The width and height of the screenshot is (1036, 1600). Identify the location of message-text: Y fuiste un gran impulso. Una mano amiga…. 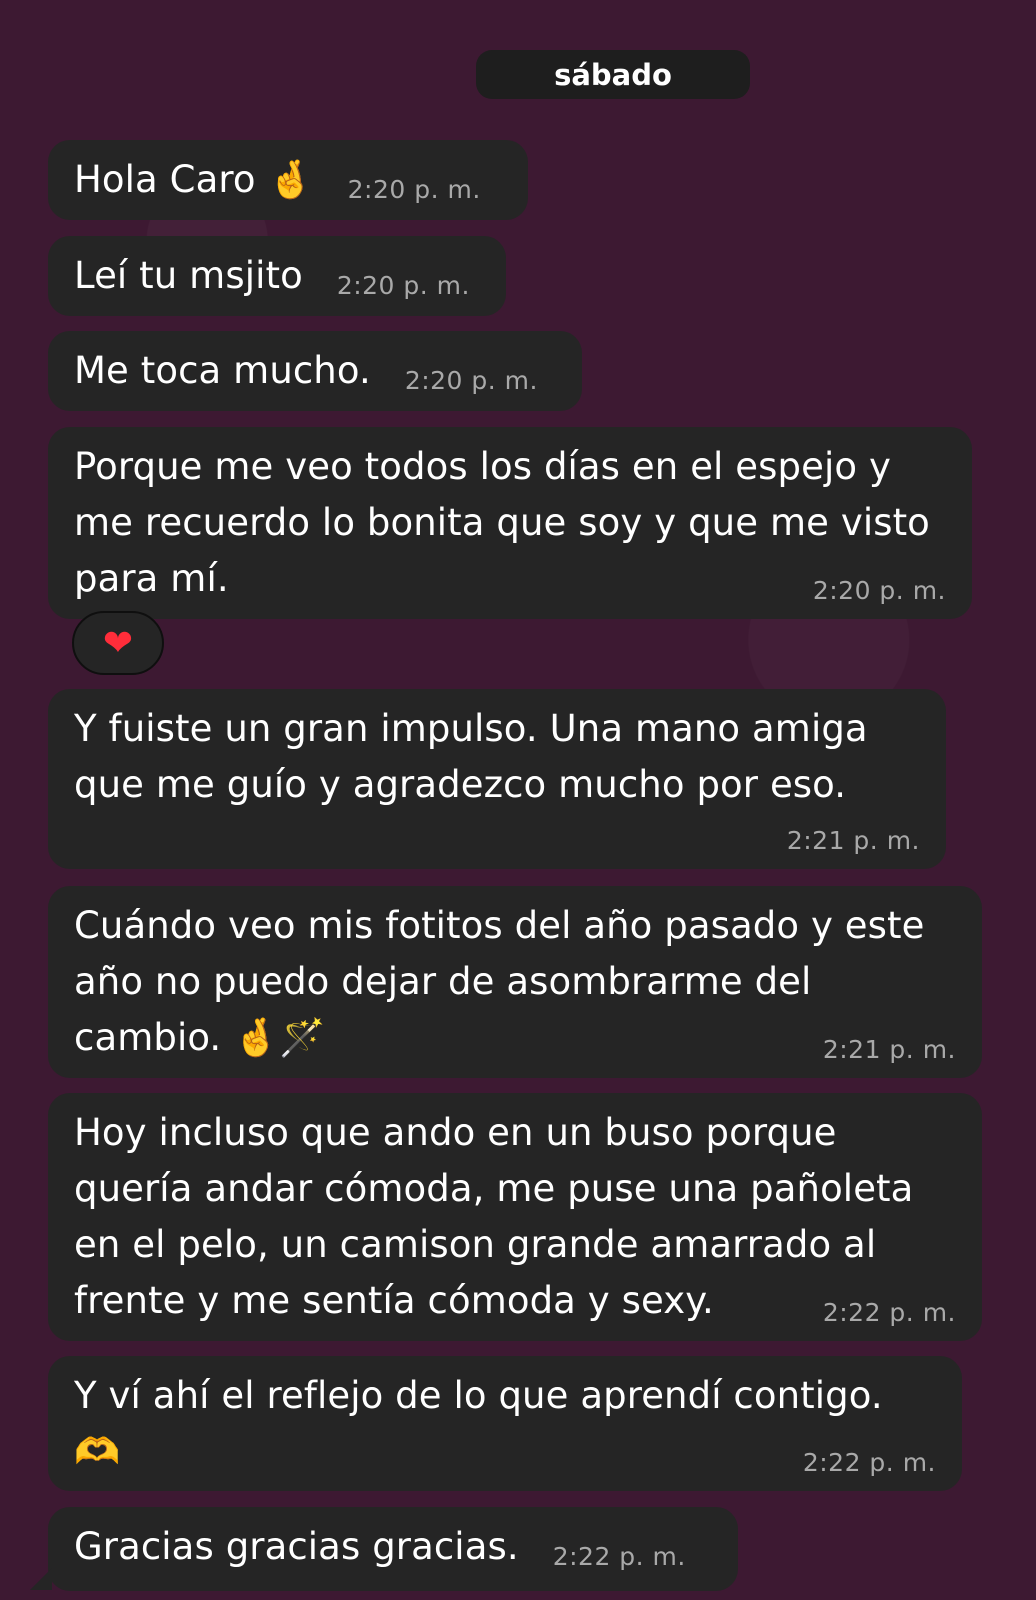
(471, 756).